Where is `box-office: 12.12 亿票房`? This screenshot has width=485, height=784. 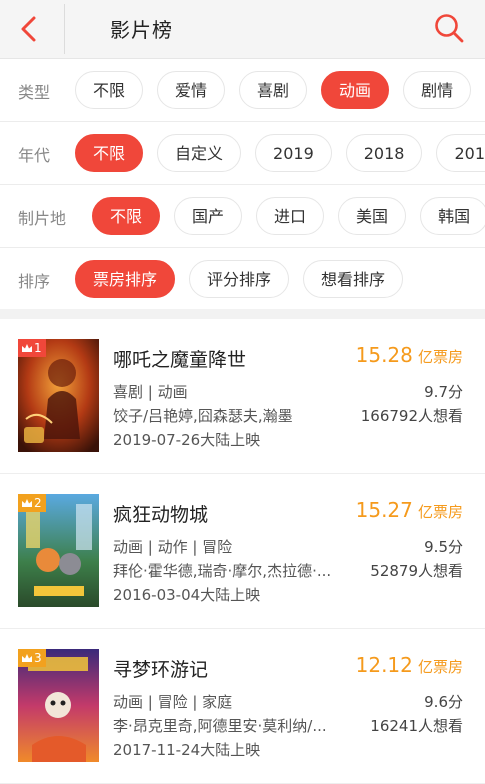 box-office: 12.12 亿票房 is located at coordinates (409, 665).